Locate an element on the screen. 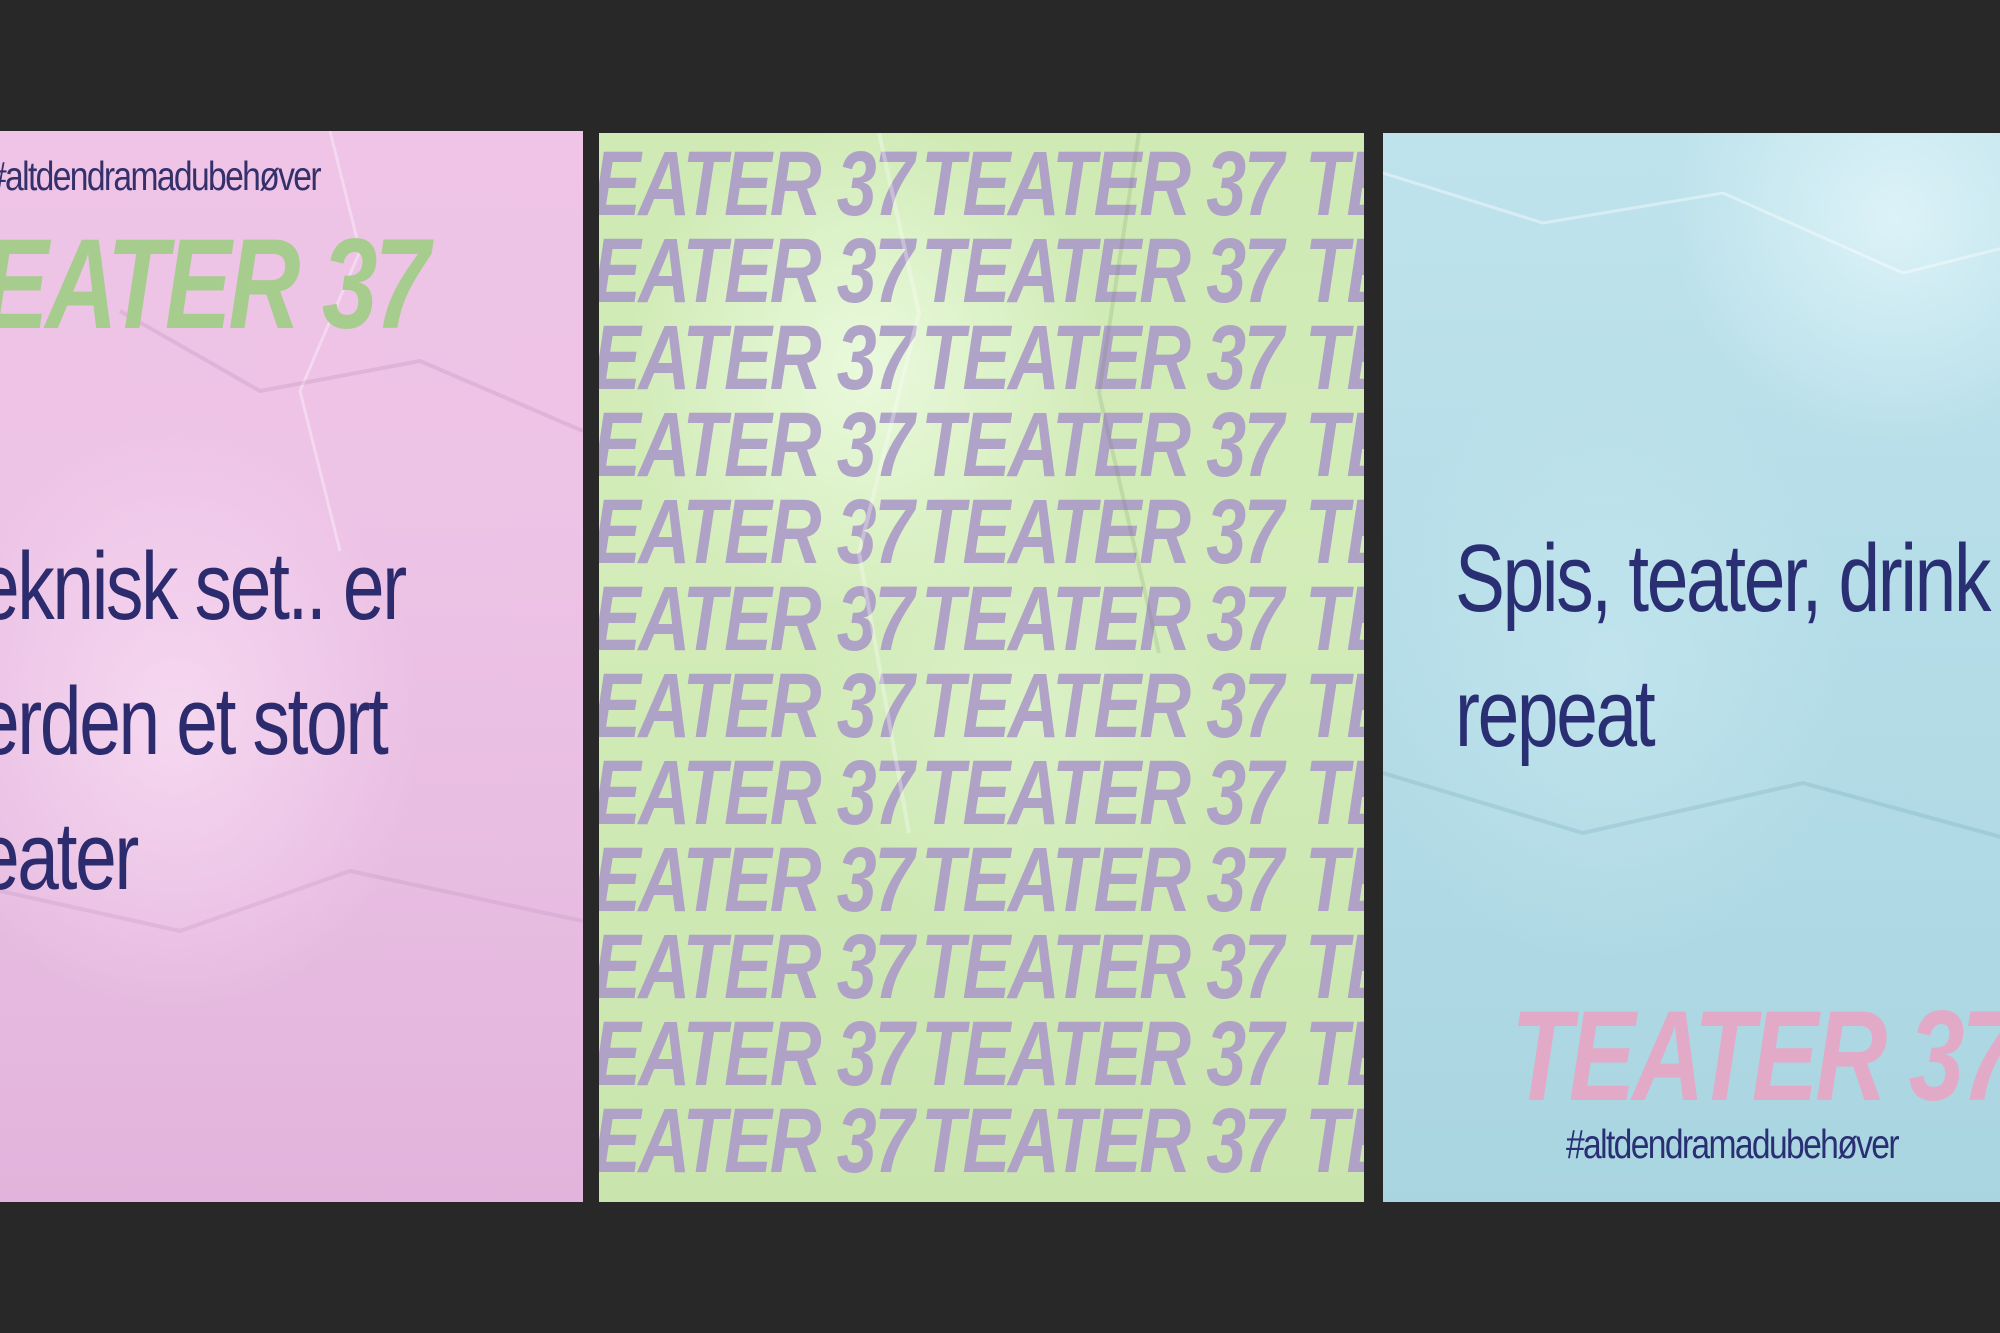 This screenshot has height=1333, width=2000. pink-hashtag: #altdendramadubehøver is located at coordinates (161, 176).